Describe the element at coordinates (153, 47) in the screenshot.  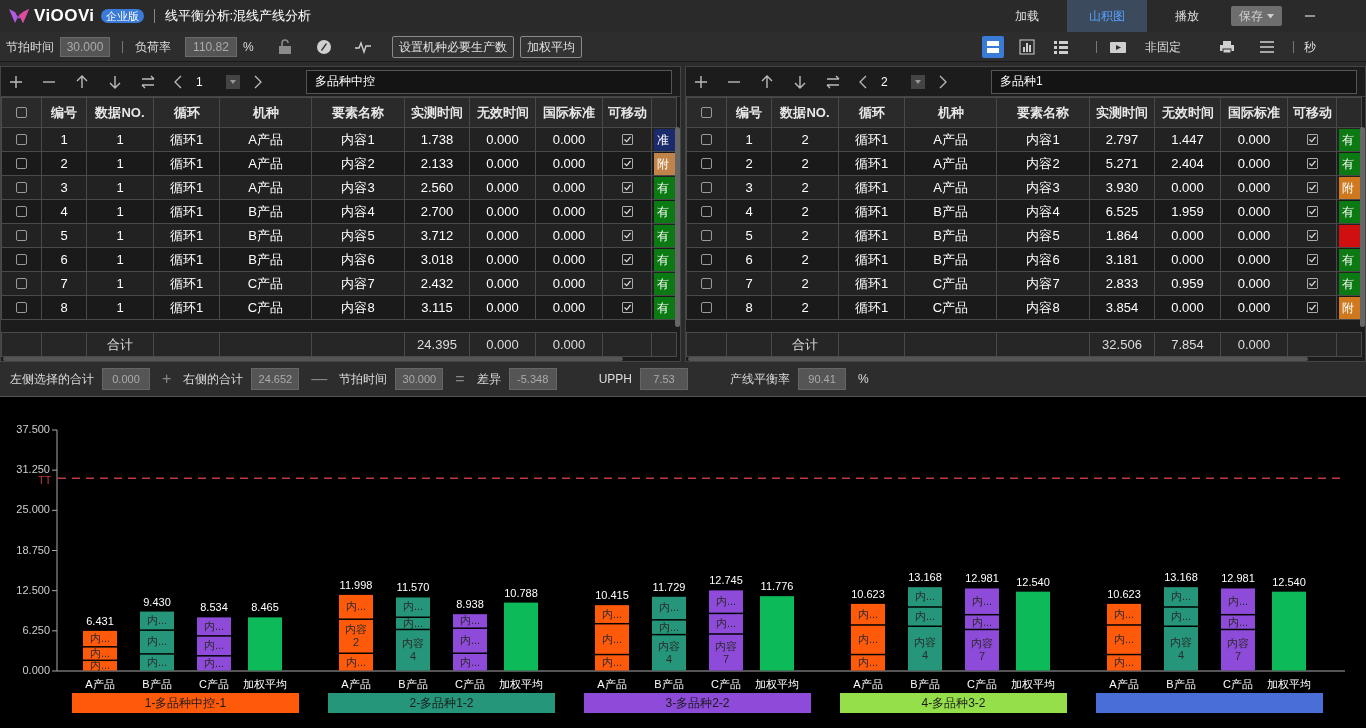
I see `field-label: 负荷率` at that location.